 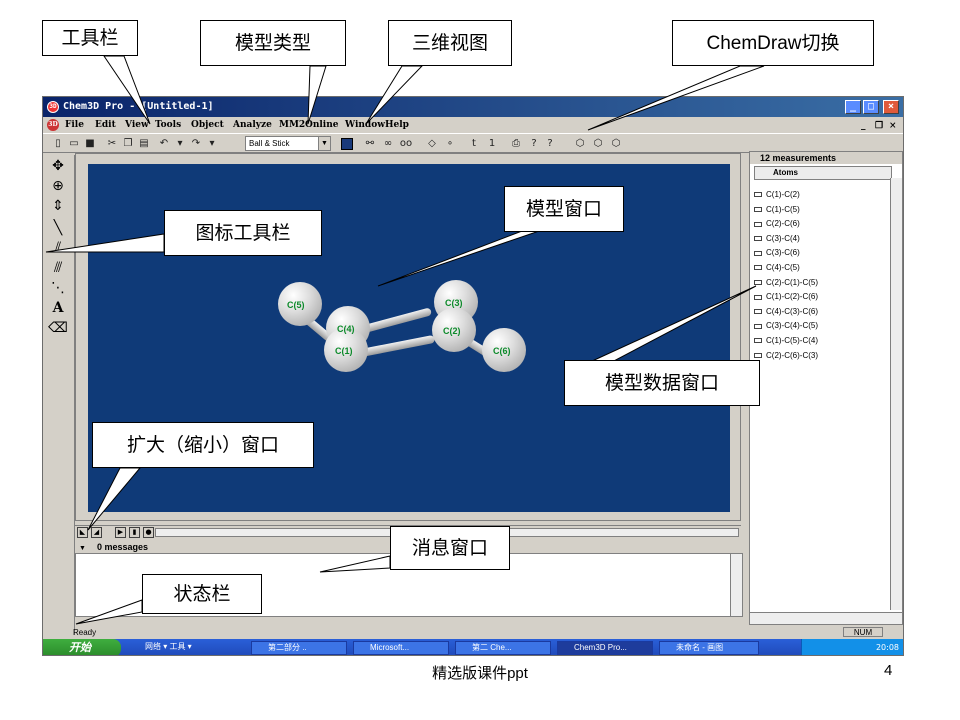 What do you see at coordinates (127, 90) in the screenshot?
I see `leader-toolbar` at bounding box center [127, 90].